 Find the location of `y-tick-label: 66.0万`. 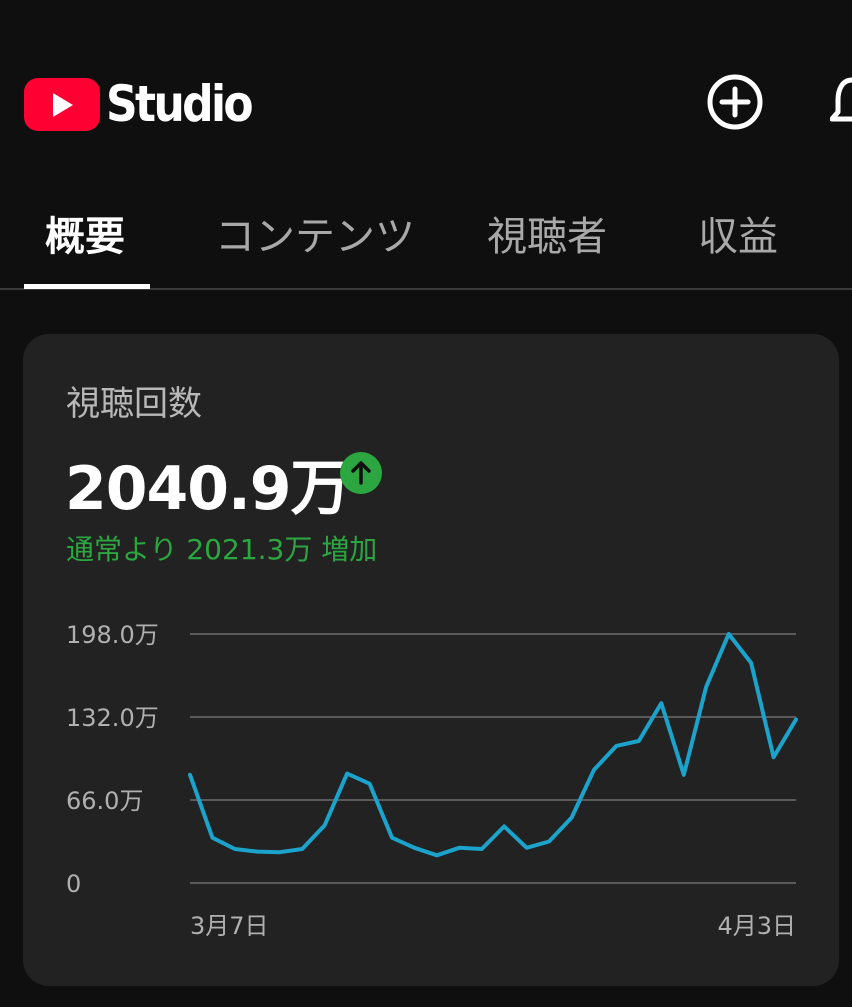

y-tick-label: 66.0万 is located at coordinates (104, 801).